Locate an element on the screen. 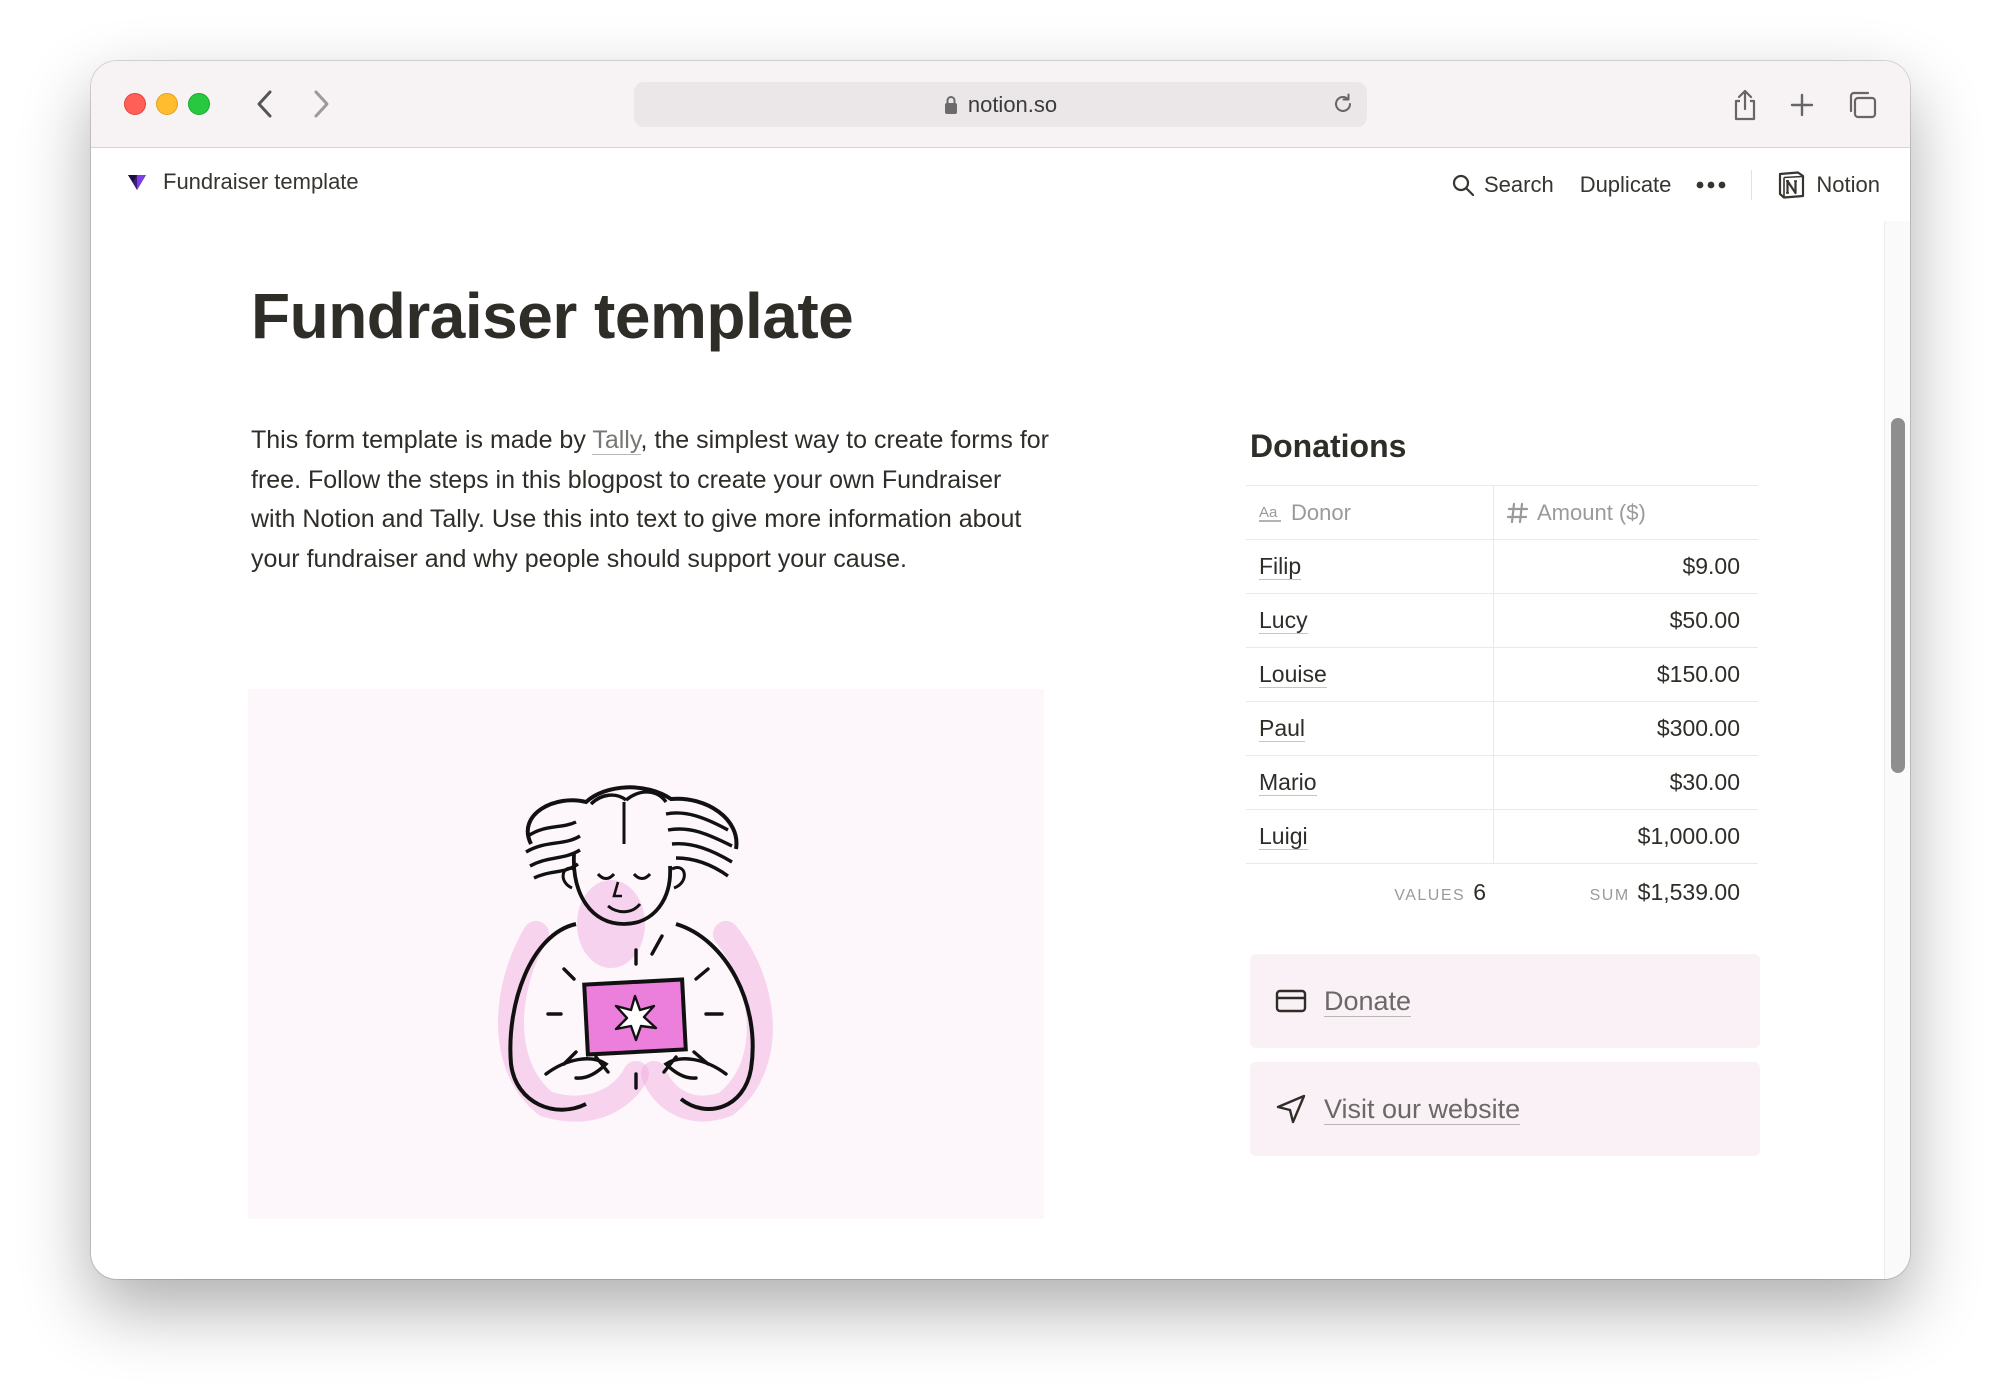 The height and width of the screenshot is (1400, 2000). zoom-window-button is located at coordinates (199, 104).